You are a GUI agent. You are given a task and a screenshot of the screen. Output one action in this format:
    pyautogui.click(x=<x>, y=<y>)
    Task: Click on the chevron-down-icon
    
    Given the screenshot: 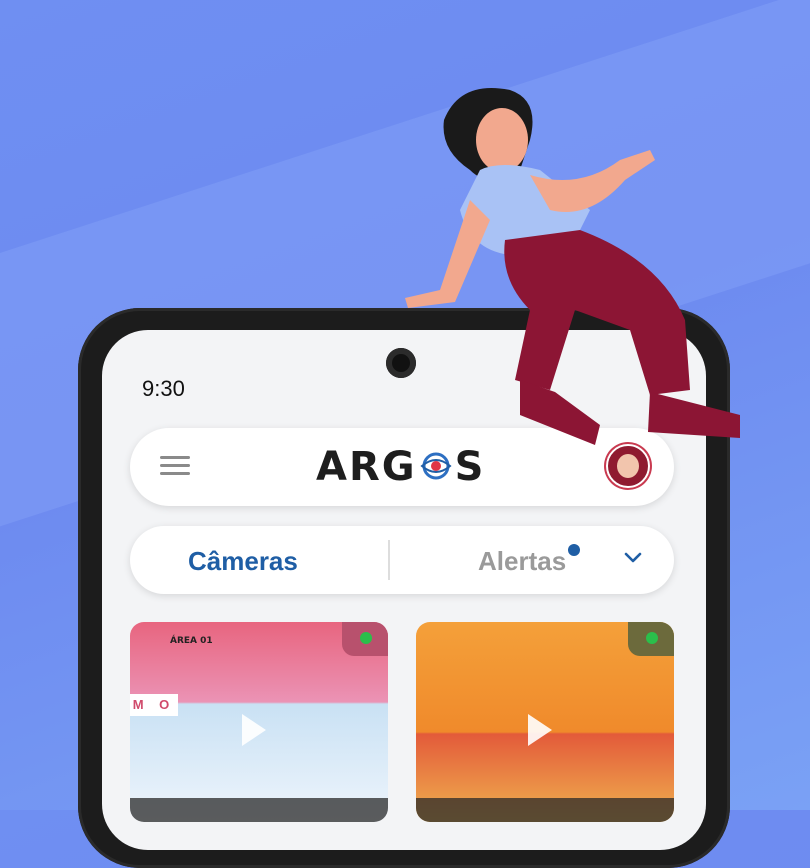 What is the action you would take?
    pyautogui.click(x=633, y=557)
    